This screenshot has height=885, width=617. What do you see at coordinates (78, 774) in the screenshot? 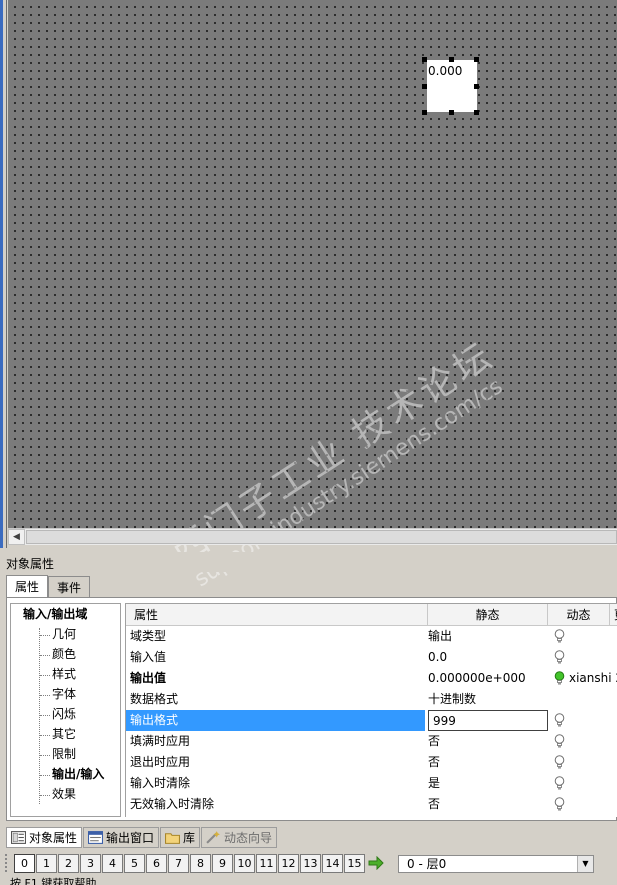
I see `tree-item-output-input: 输出/输入` at bounding box center [78, 774].